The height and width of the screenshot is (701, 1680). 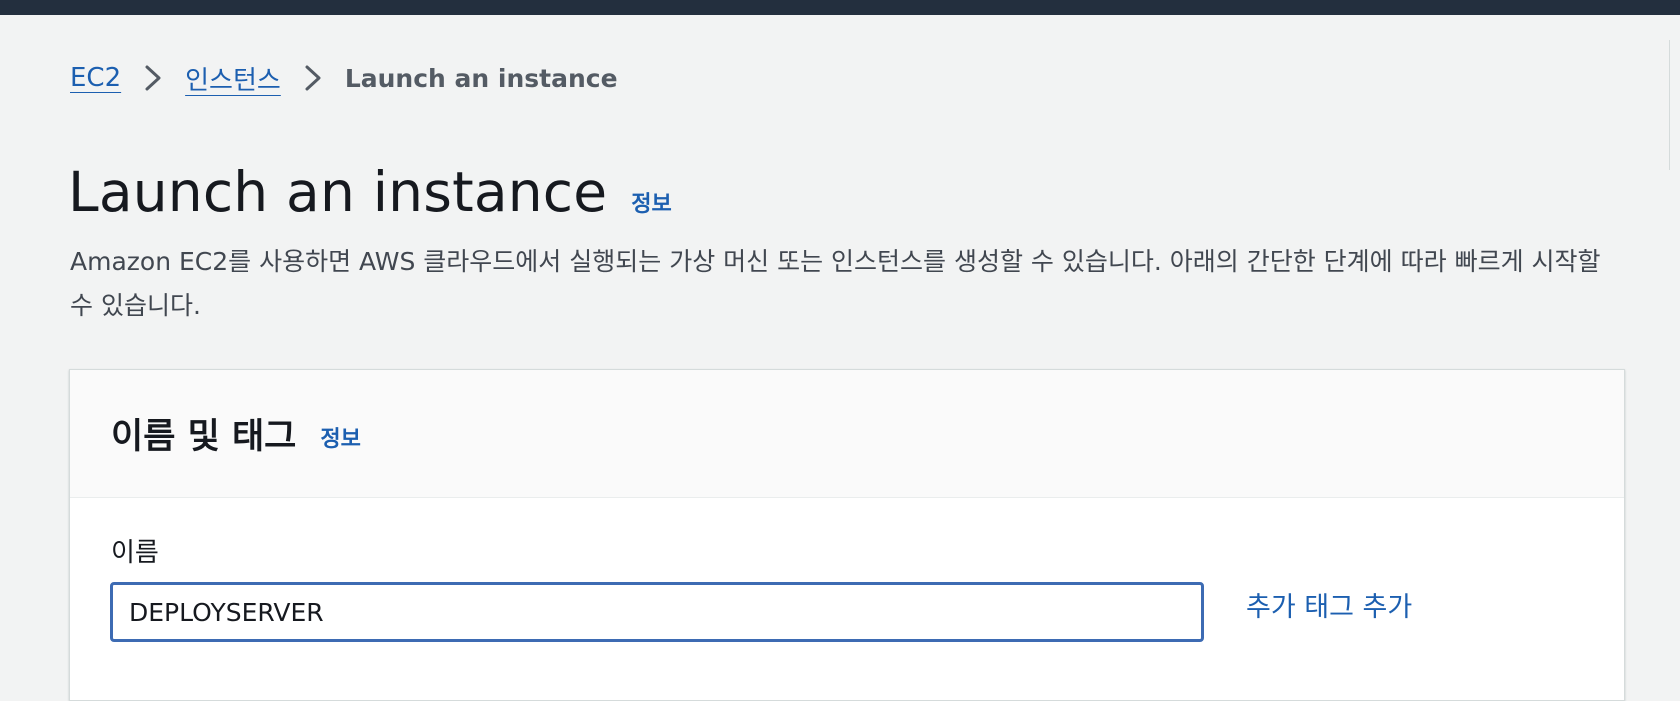 What do you see at coordinates (481, 78) in the screenshot?
I see `breadcrumb-current-page: Launch an instance` at bounding box center [481, 78].